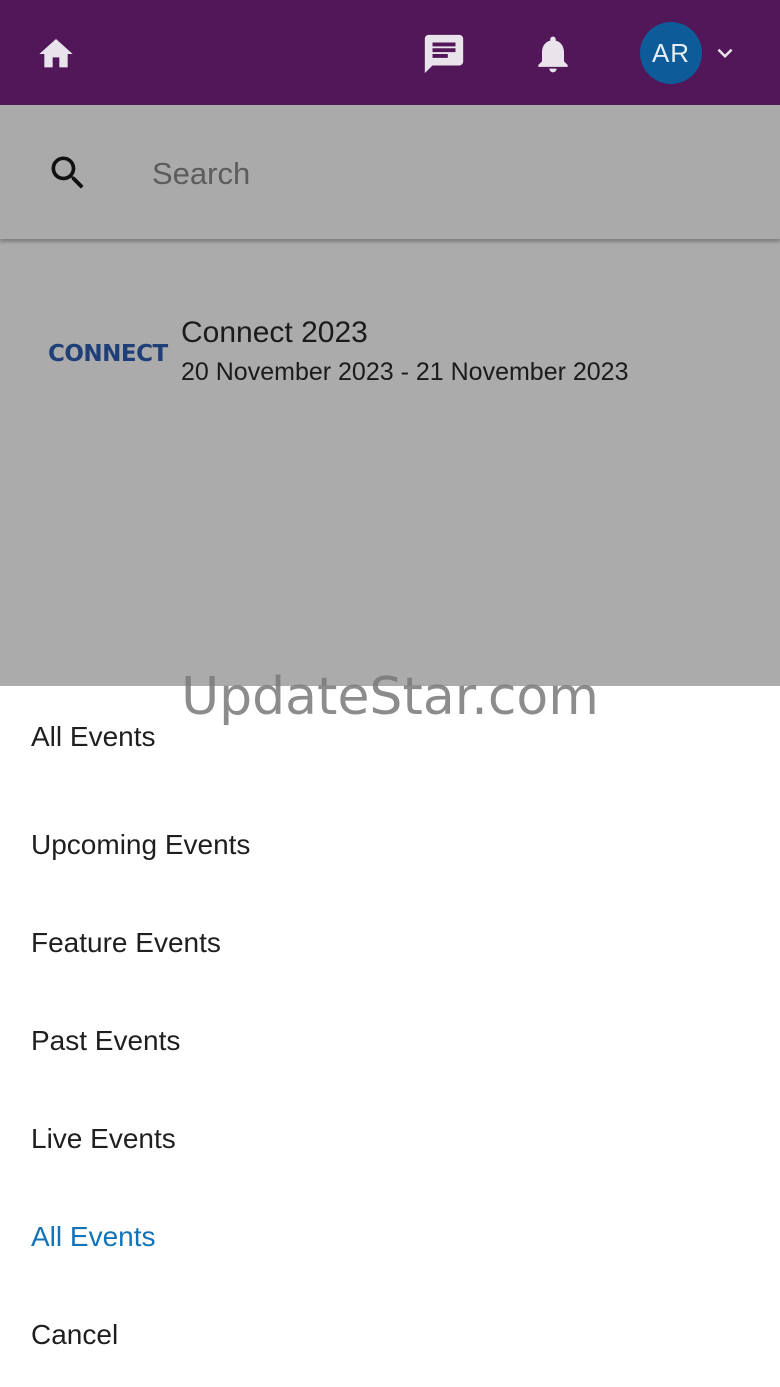 The image size is (780, 1387). What do you see at coordinates (553, 54) in the screenshot?
I see `bell-icon` at bounding box center [553, 54].